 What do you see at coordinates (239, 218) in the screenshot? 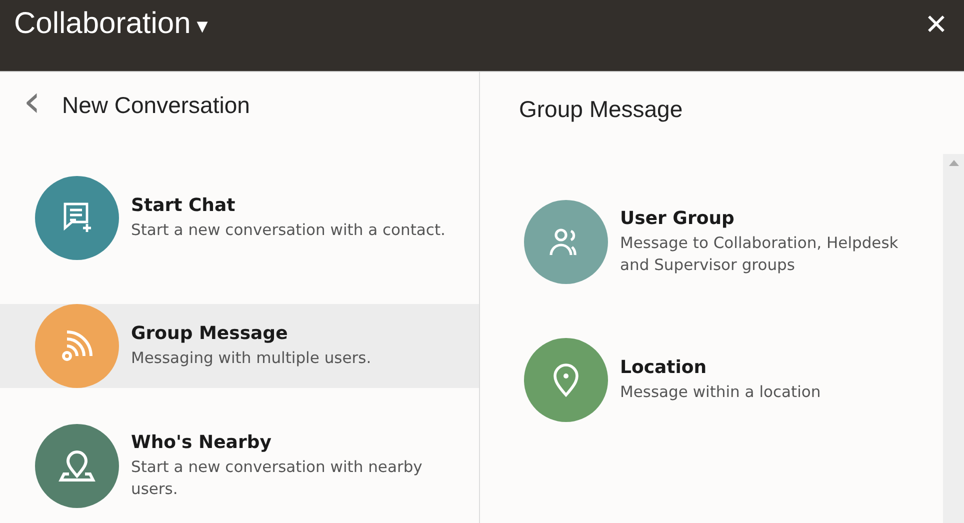
I see `conversation-option: Start Chat Start a new conversation with a contact.` at bounding box center [239, 218].